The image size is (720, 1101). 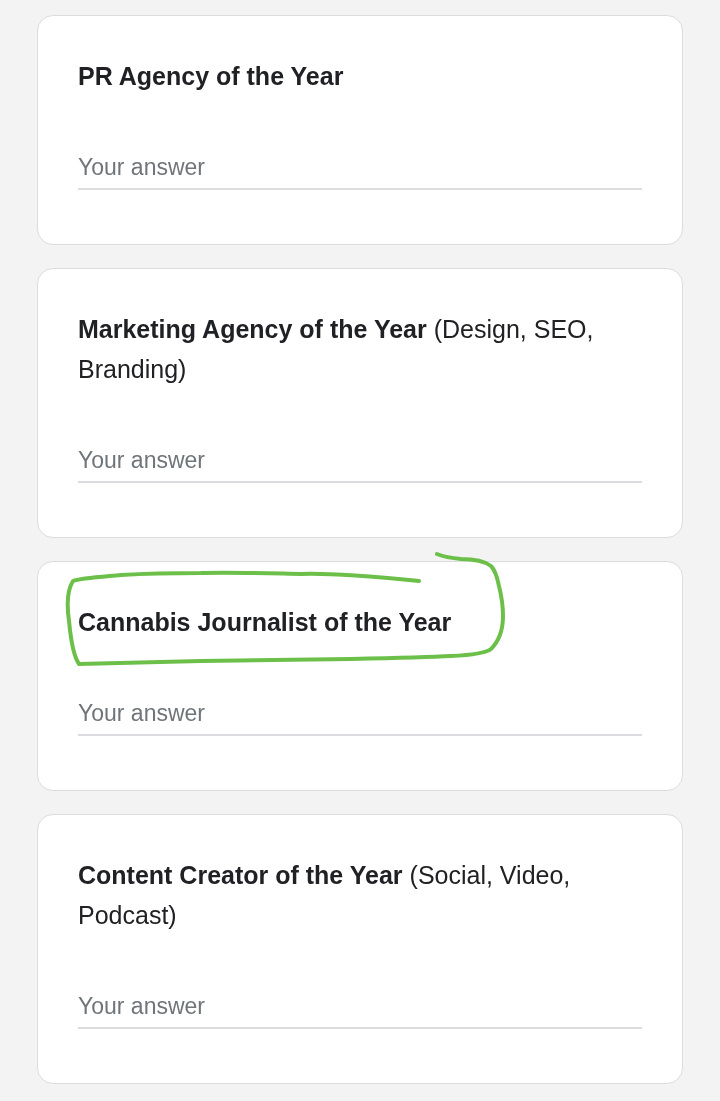 I want to click on question-title: Marketing Agency of the Year (Design, SEO, Branding), so click(x=336, y=349).